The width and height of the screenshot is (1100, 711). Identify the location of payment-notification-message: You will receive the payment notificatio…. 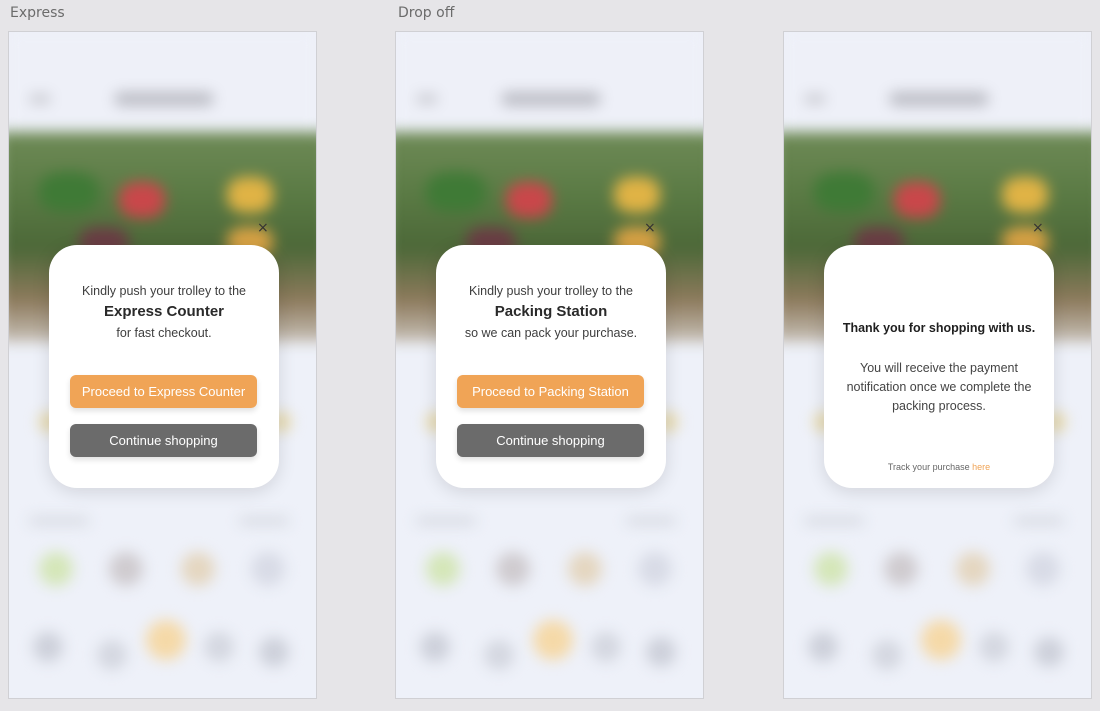
(939, 387).